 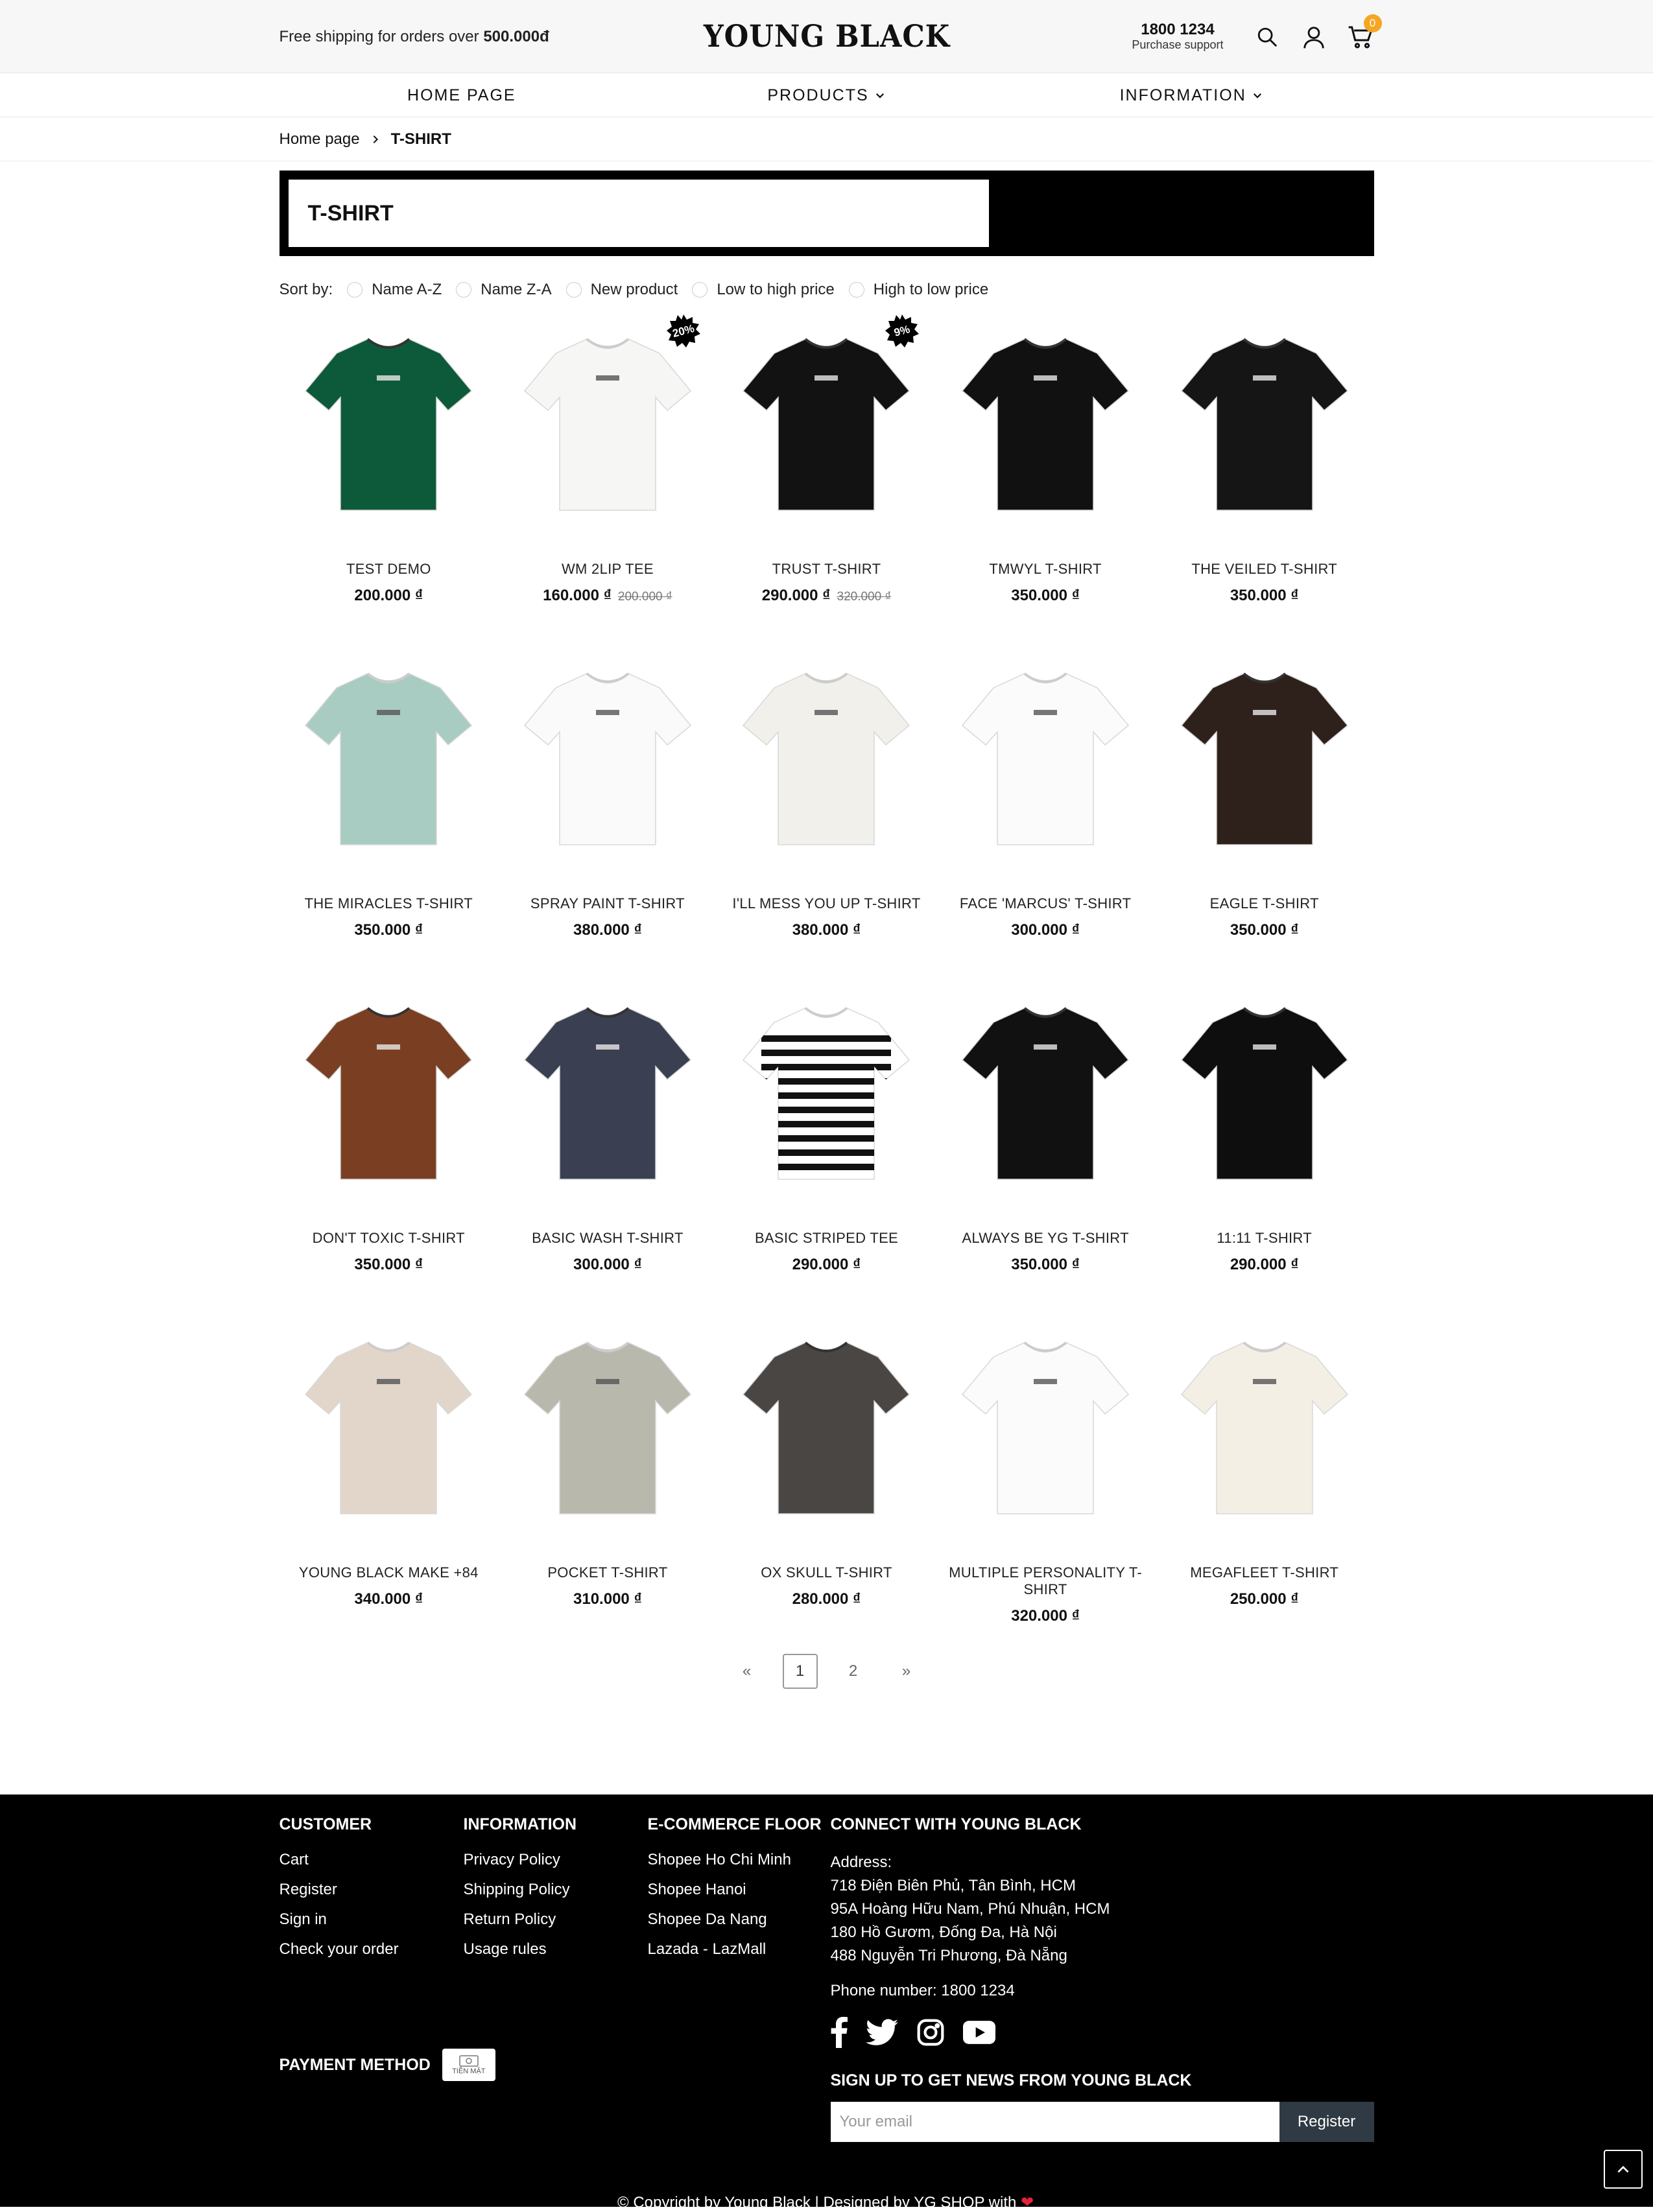 I want to click on product-name: THE MIRACLES T-SHIRT, so click(x=389, y=903).